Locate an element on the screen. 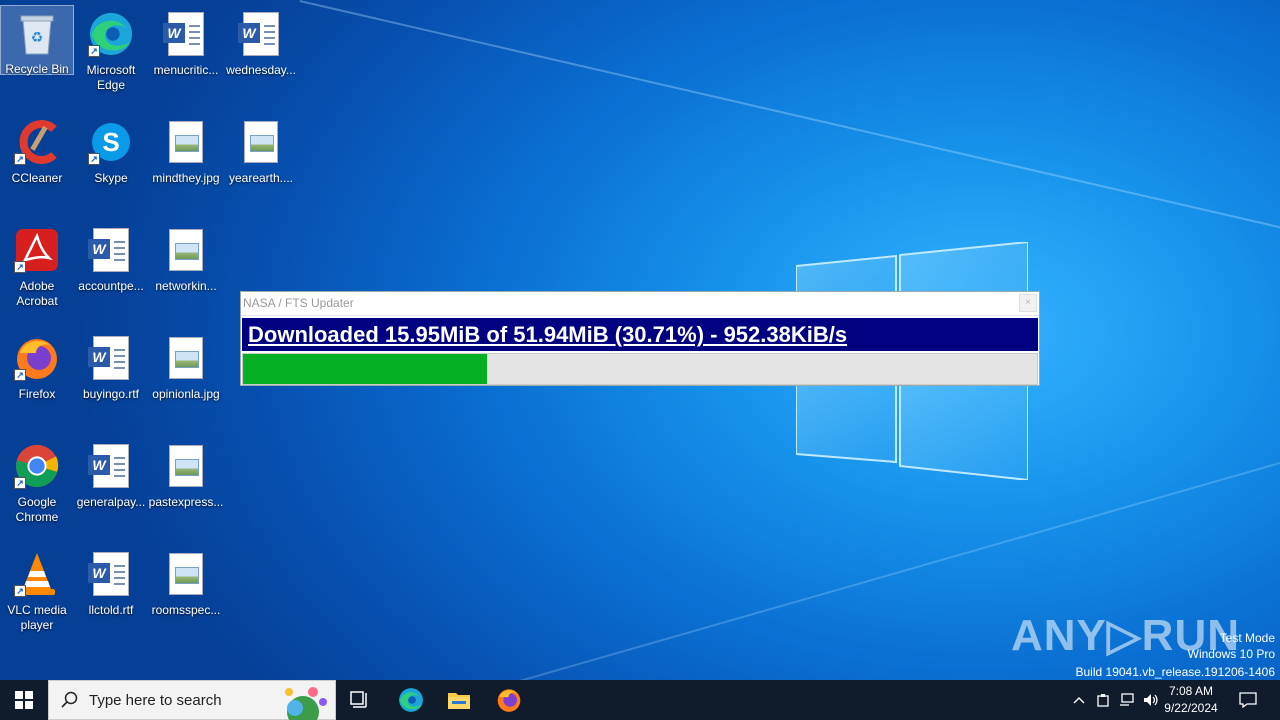 This screenshot has width=1280, height=720. desktop-icon-adobe-acrobat: ↗ Adobe Acrobat is located at coordinates (37, 265).